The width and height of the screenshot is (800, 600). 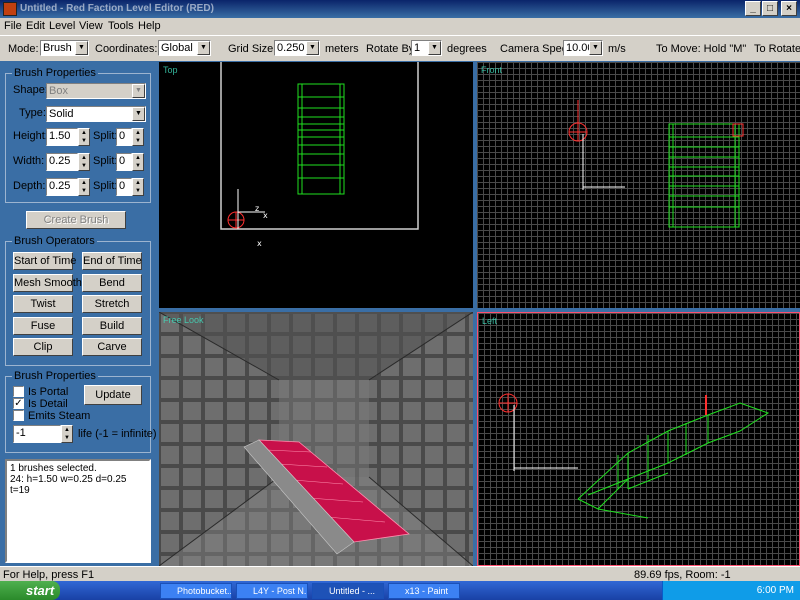 I want to click on height-input: 1.50, so click(x=62, y=137).